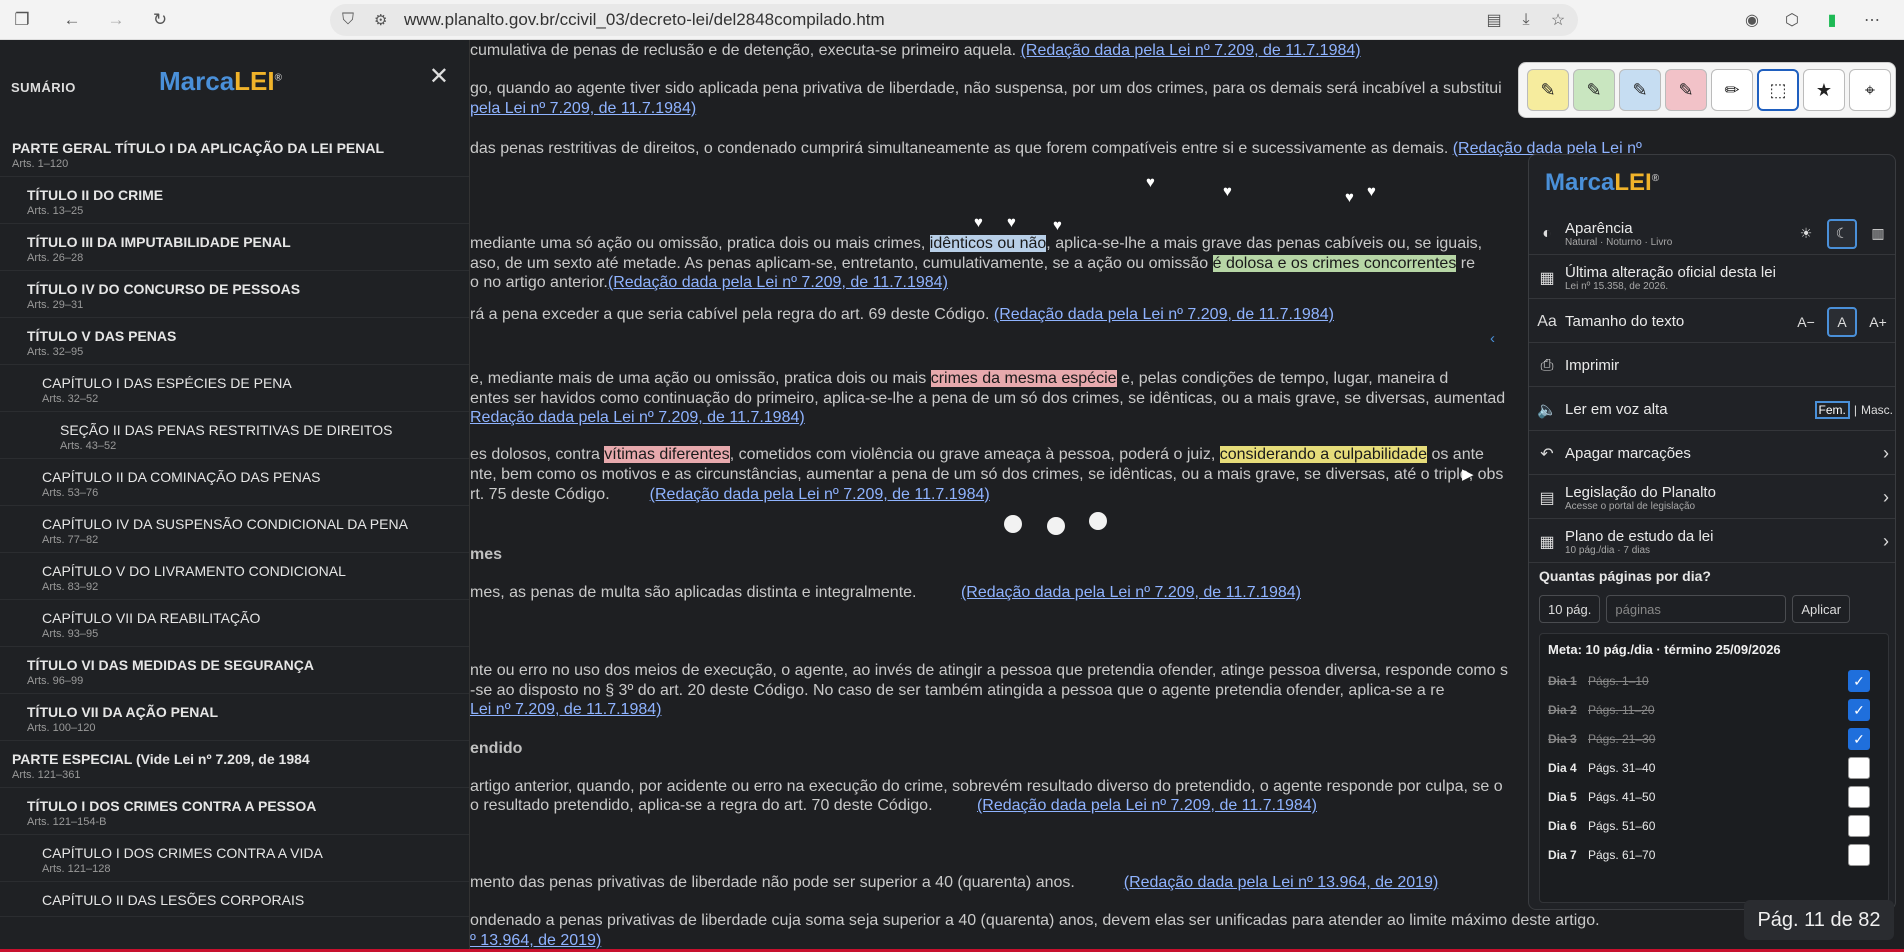 The width and height of the screenshot is (1904, 952). Describe the element at coordinates (1878, 234) in the screenshot. I see `book-icon: ▥` at that location.